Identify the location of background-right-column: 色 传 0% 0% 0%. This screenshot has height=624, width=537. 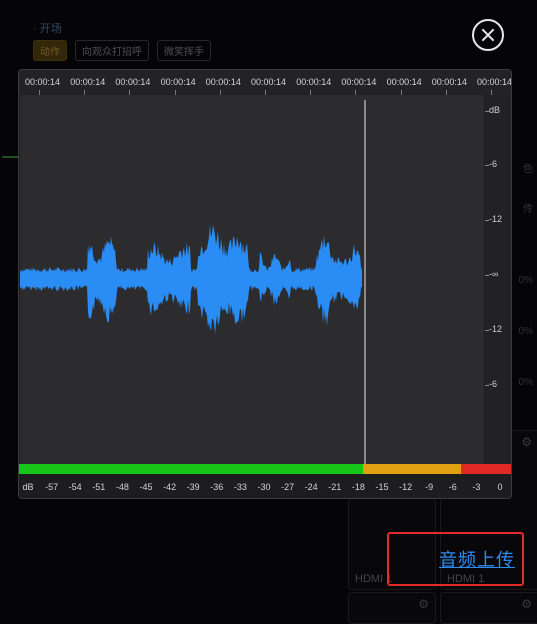
(523, 300).